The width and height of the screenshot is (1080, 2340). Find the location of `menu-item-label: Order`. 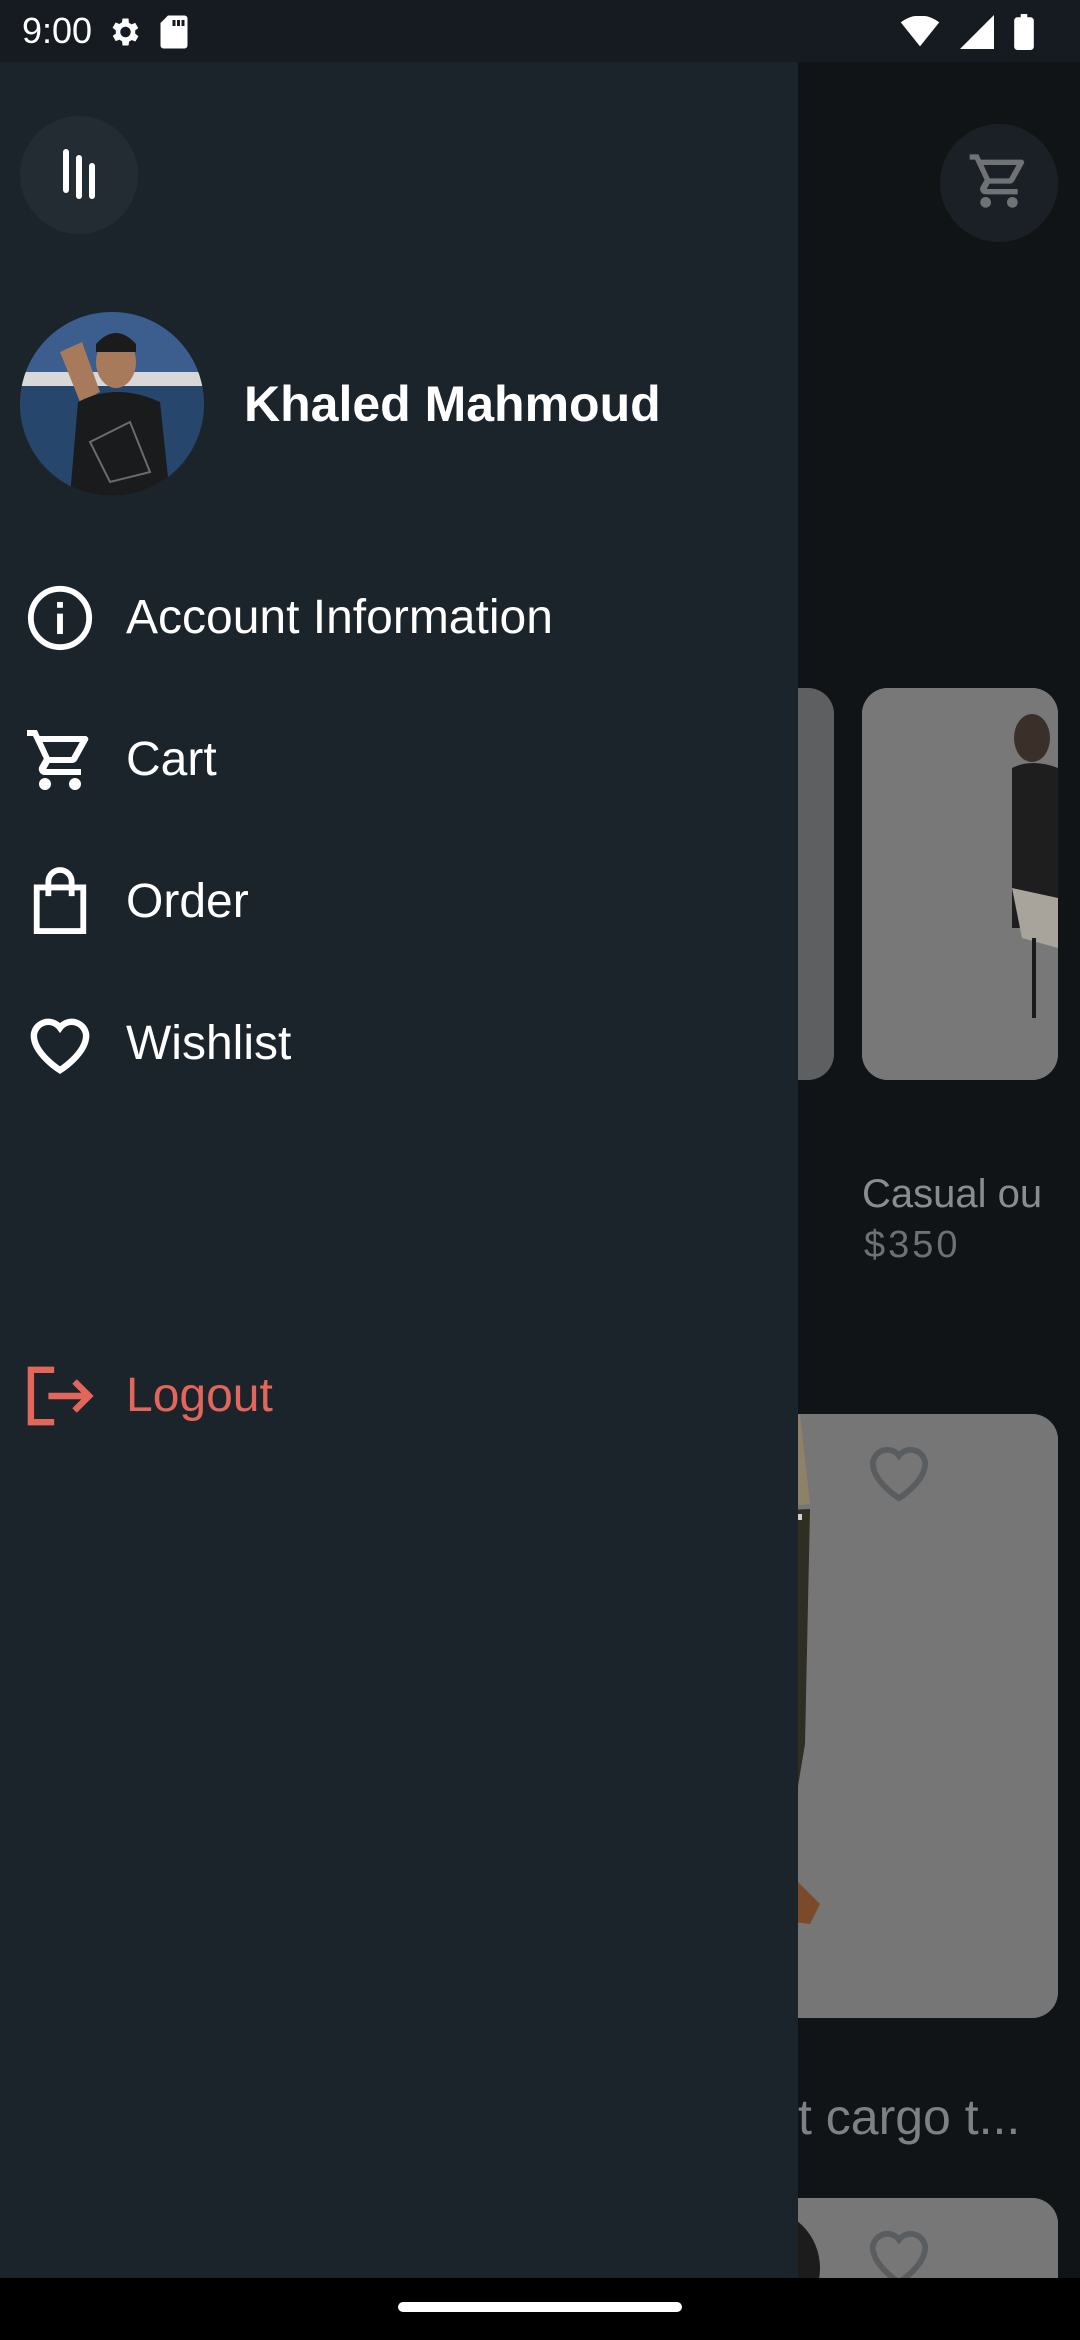

menu-item-label: Order is located at coordinates (187, 901).